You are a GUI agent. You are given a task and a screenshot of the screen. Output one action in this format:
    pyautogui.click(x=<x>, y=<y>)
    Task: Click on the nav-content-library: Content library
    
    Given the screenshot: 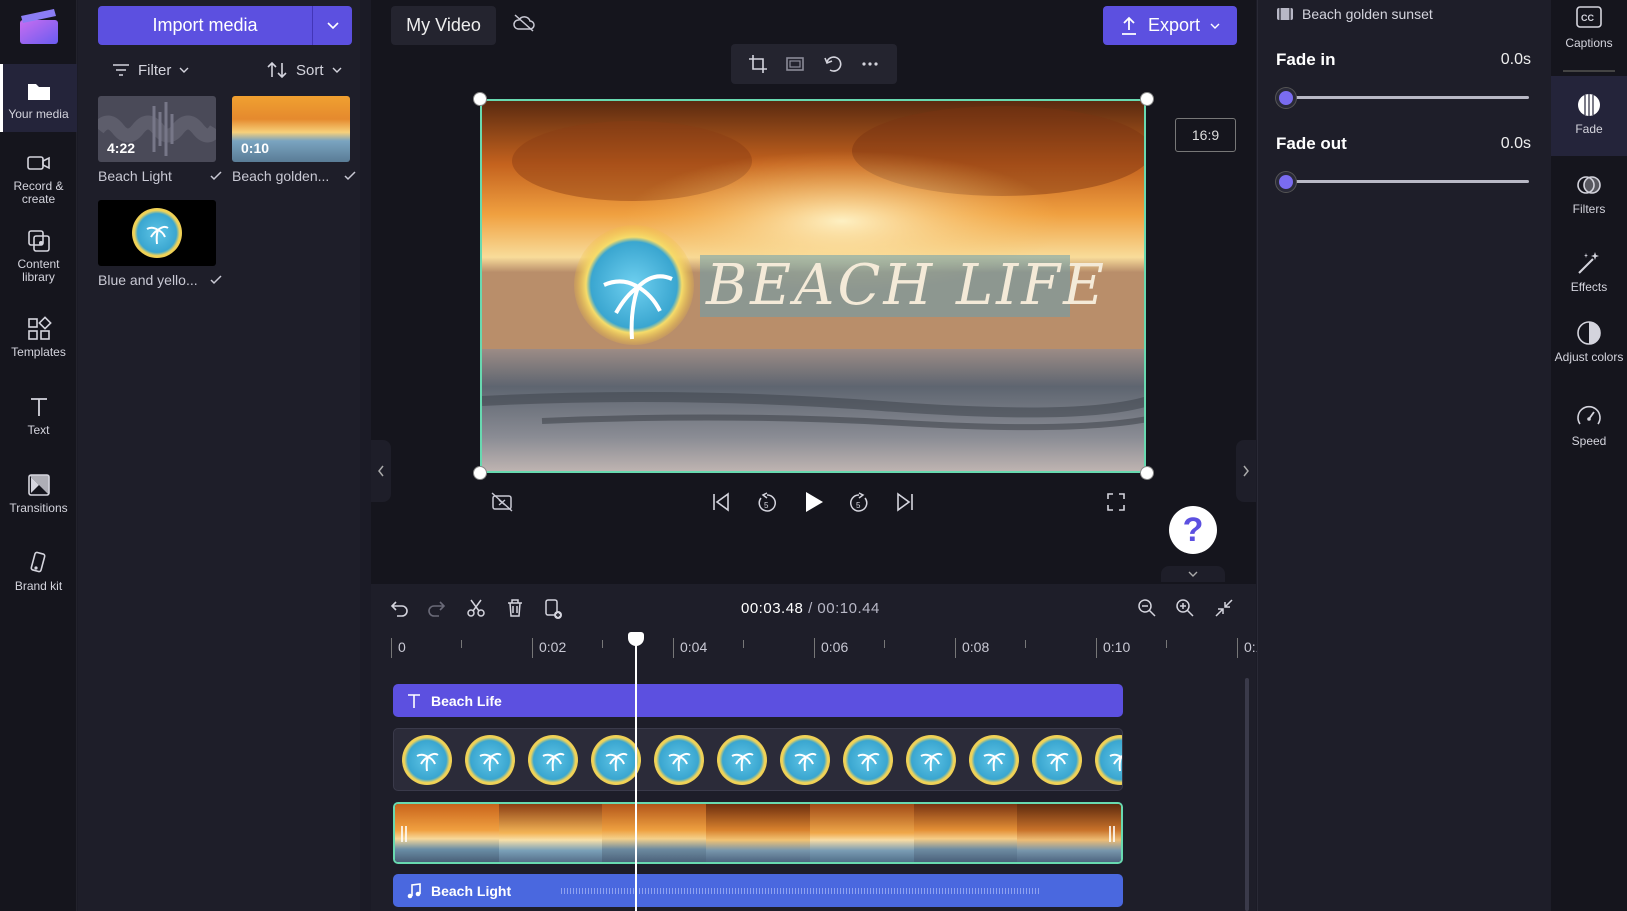 What is the action you would take?
    pyautogui.click(x=38, y=256)
    